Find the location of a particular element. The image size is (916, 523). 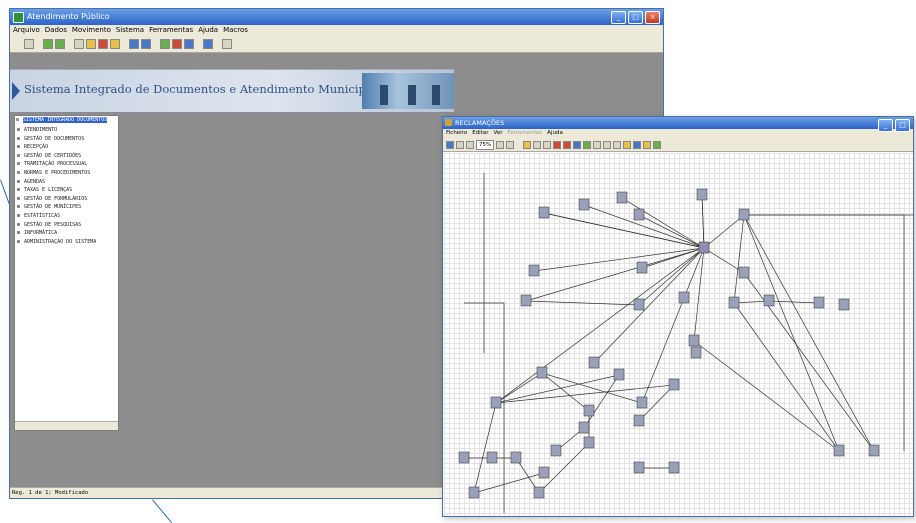

menu-arquivo: Arquivo is located at coordinates (26, 30).